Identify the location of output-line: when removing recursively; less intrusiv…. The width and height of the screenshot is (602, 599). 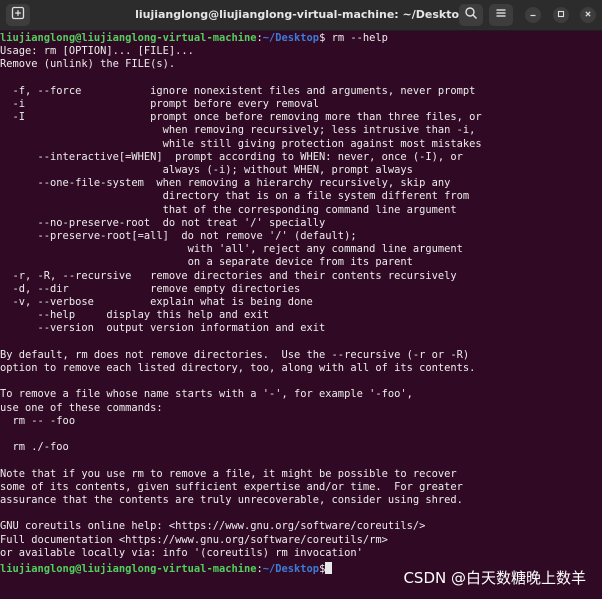
(238, 130).